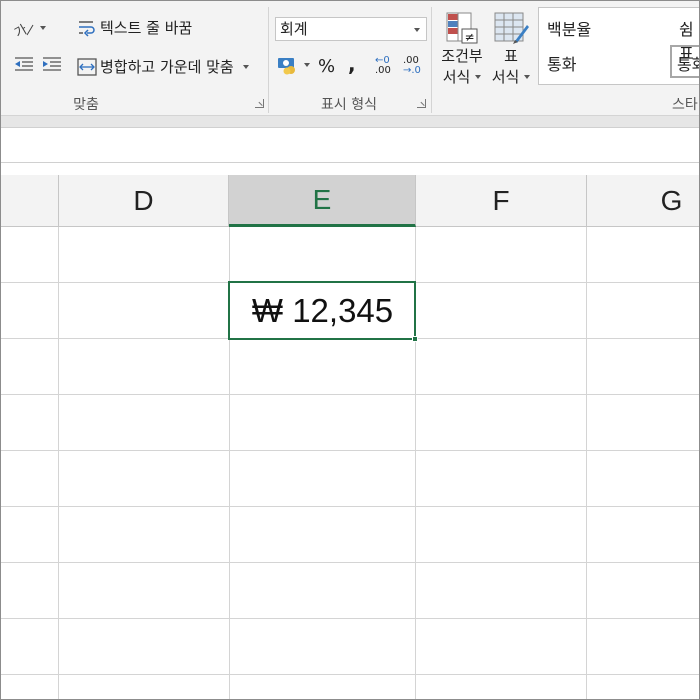 The width and height of the screenshot is (700, 700). I want to click on decrease-indent-button, so click(24, 65).